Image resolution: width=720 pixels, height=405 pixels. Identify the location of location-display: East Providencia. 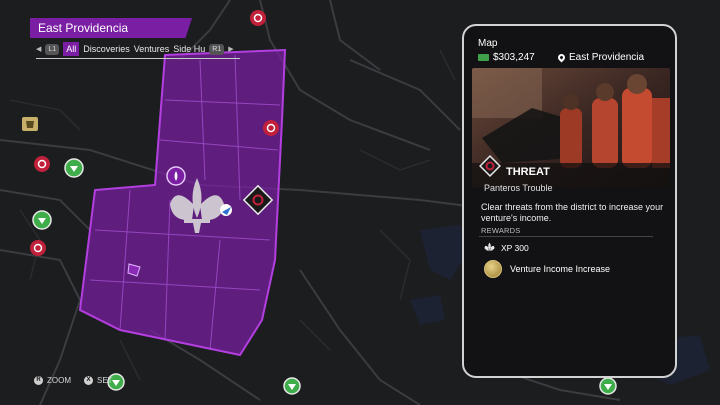
(600, 57).